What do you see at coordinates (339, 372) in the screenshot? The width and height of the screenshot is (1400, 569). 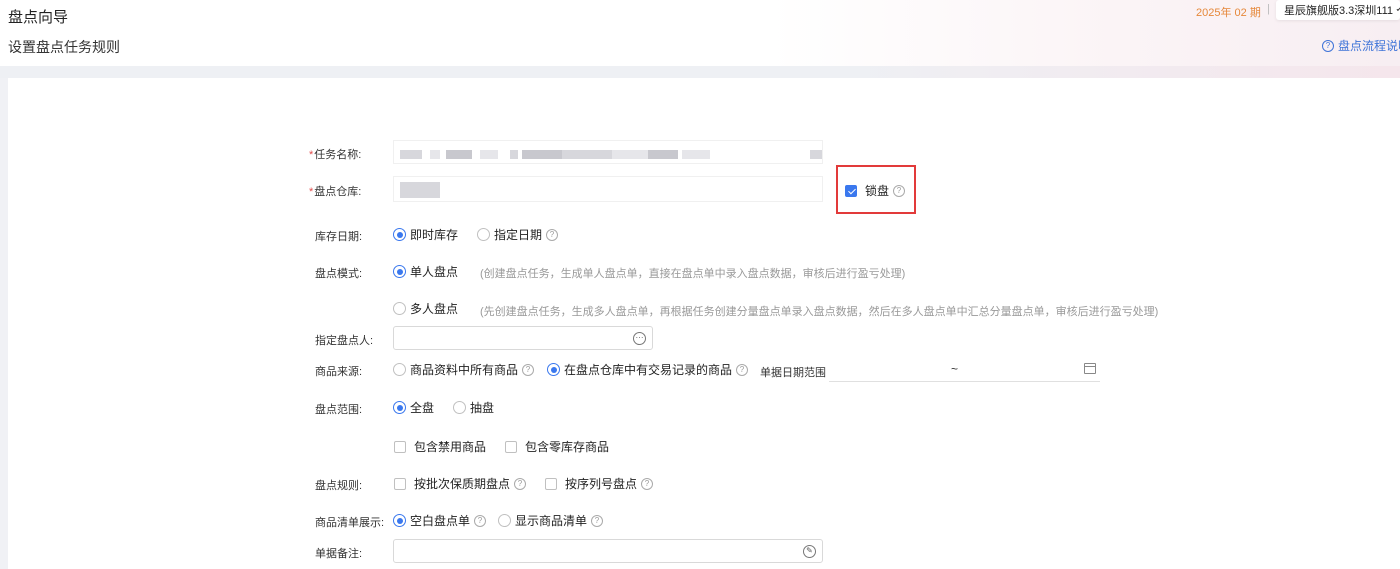 I see `source-label: 商品来源:` at bounding box center [339, 372].